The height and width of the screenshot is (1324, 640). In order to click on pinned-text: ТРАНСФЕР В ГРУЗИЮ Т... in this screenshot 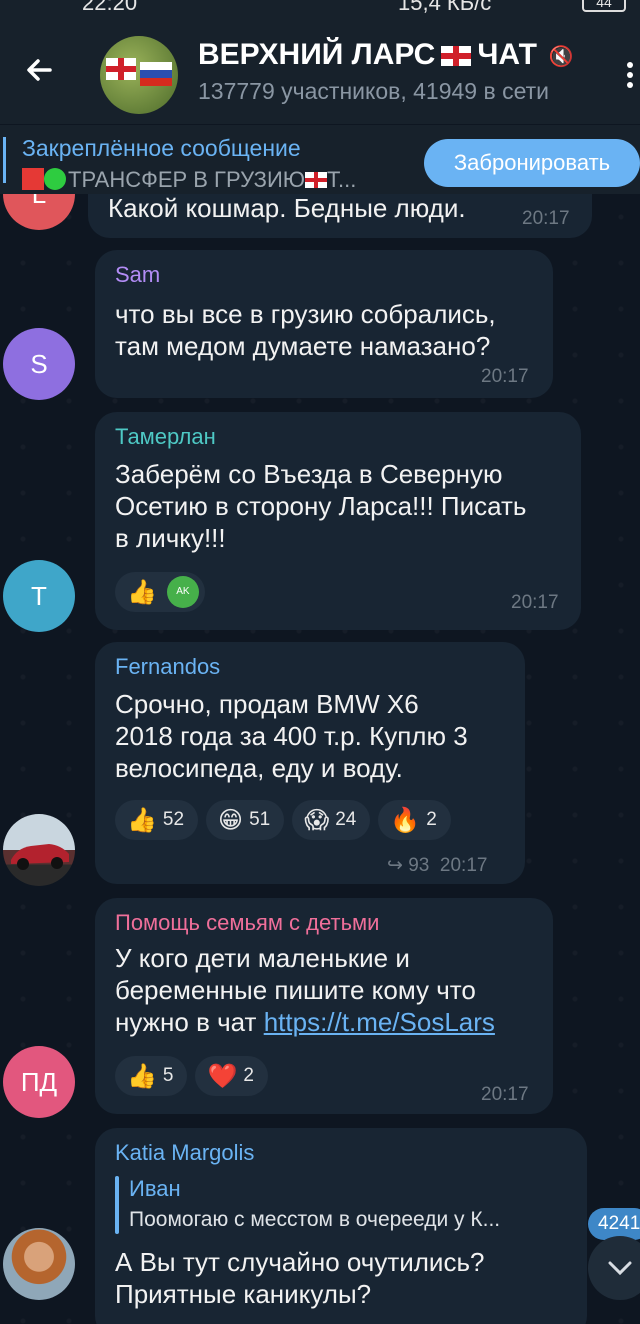, I will do `click(189, 180)`.